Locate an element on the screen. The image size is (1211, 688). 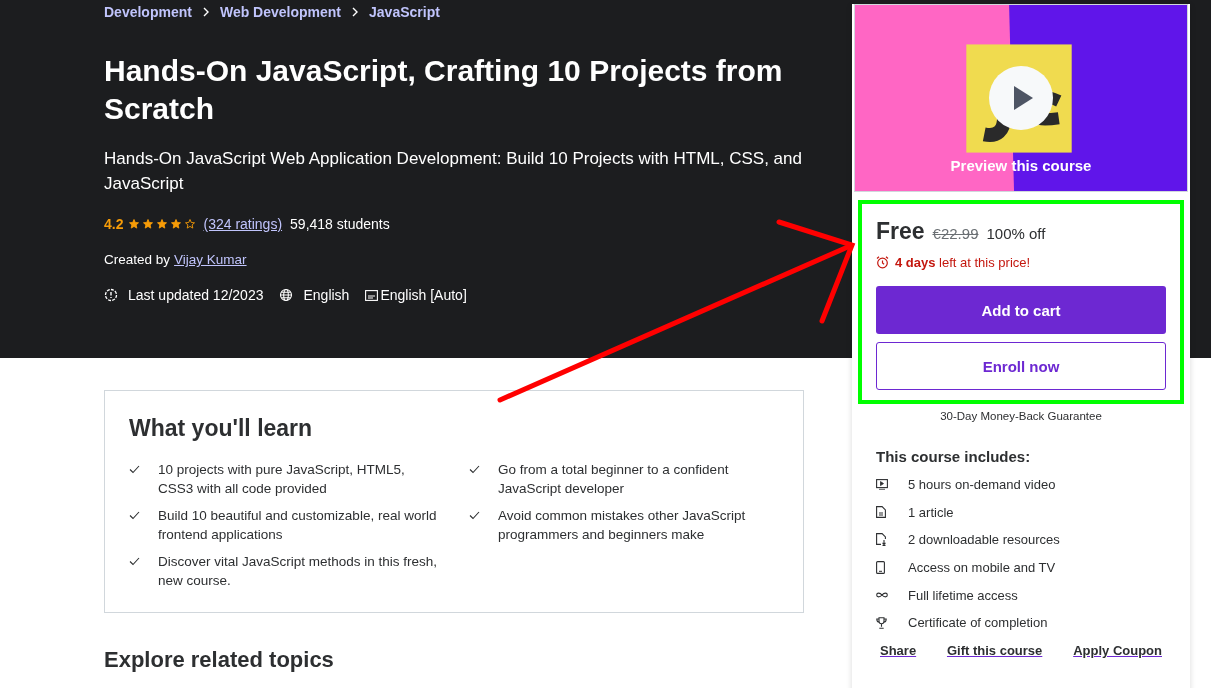
learning-point: Go from a total beginner to a confident JavaScript developer is located at coordinates (614, 479).